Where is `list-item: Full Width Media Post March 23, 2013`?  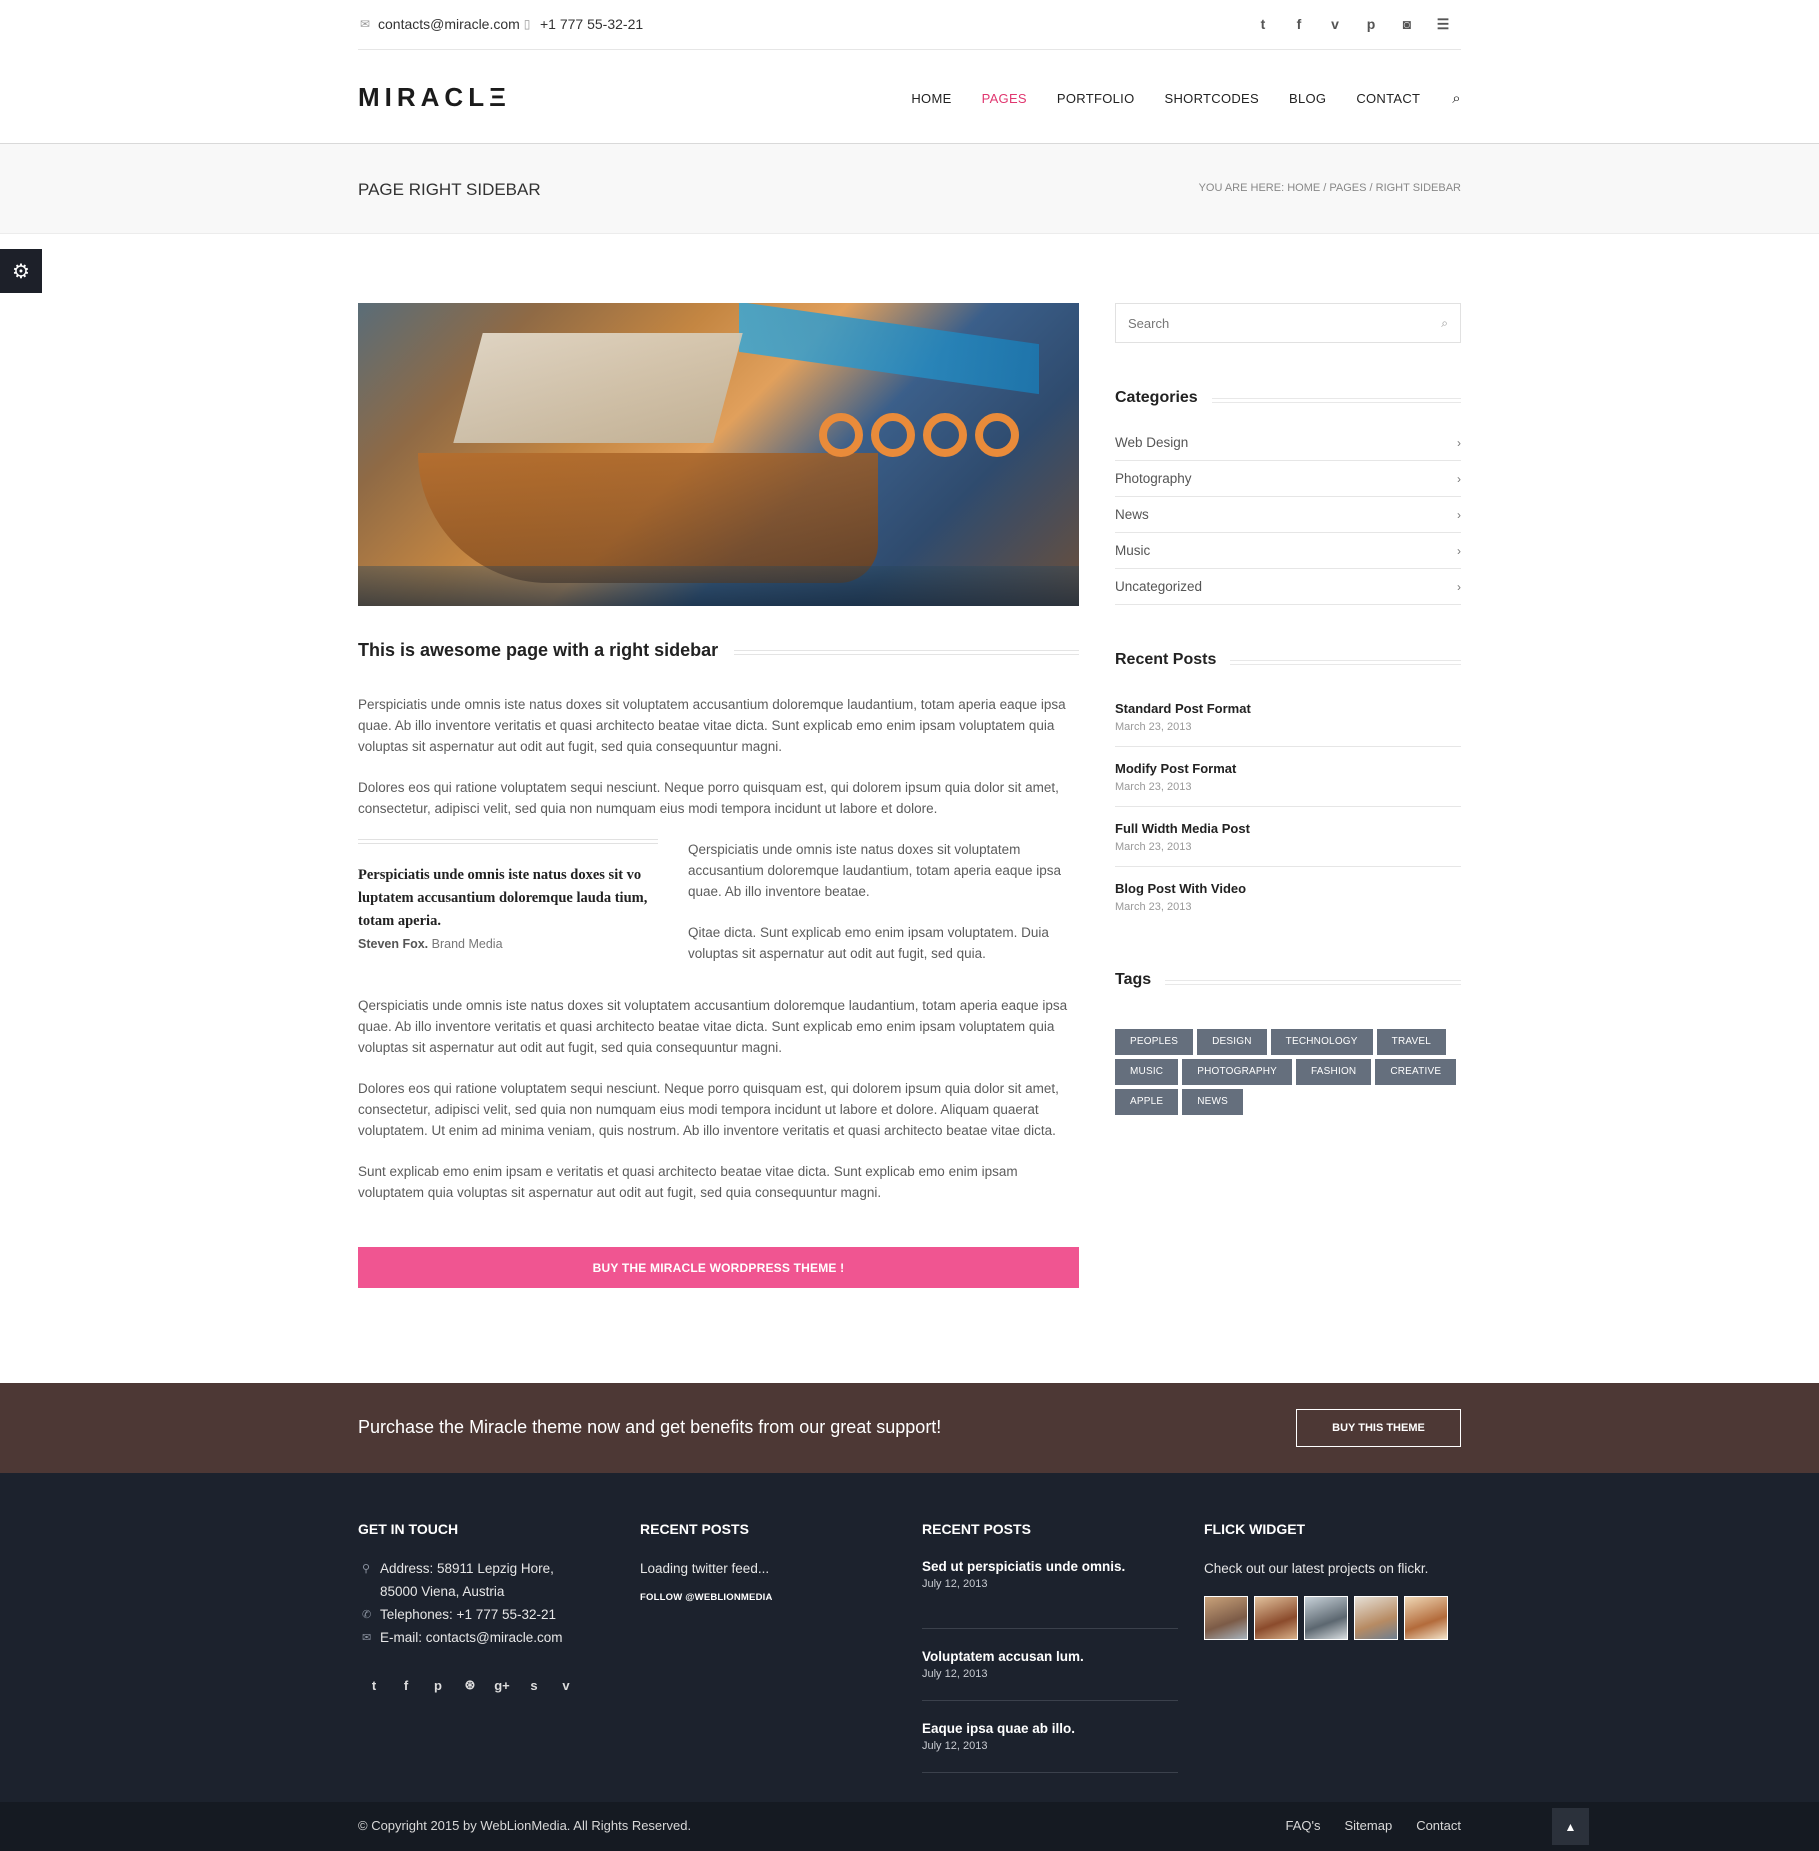 list-item: Full Width Media Post March 23, 2013 is located at coordinates (1288, 837).